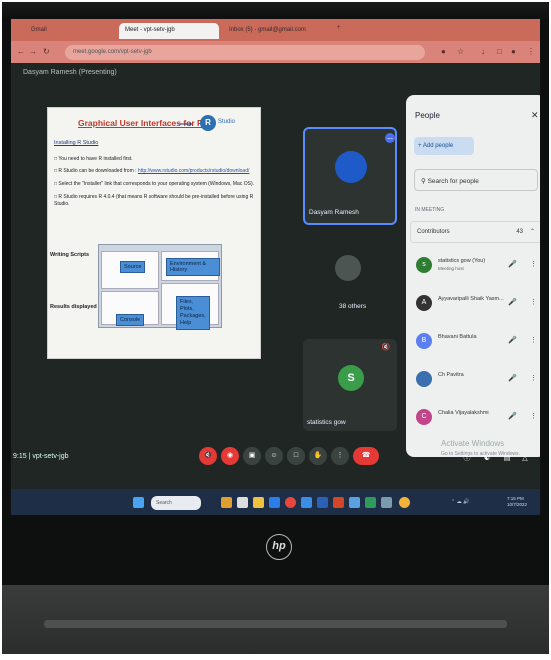  What do you see at coordinates (21, 51) in the screenshot?
I see `back-icon: ←` at bounding box center [21, 51].